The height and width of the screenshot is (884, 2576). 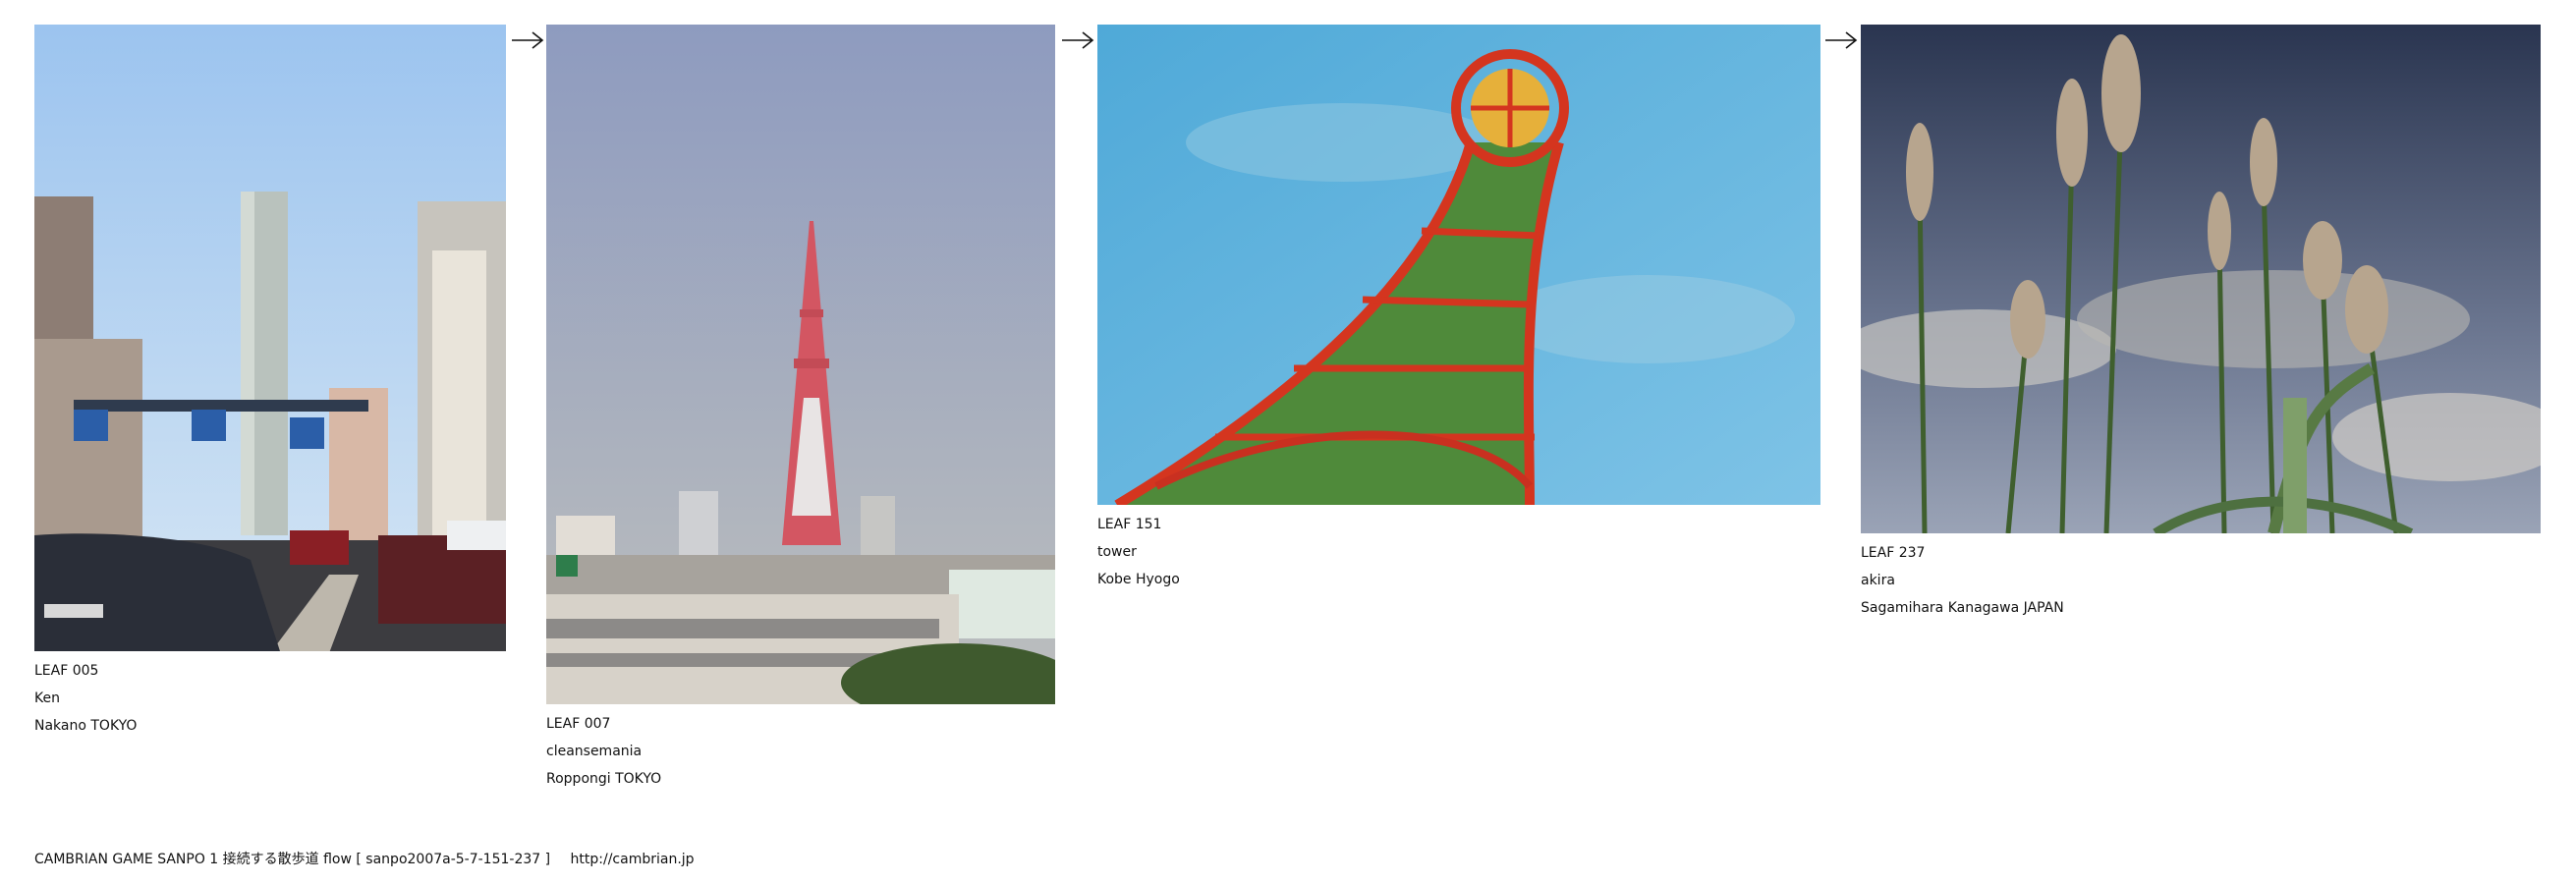 I want to click on leaf-author: Ken, so click(x=47, y=698).